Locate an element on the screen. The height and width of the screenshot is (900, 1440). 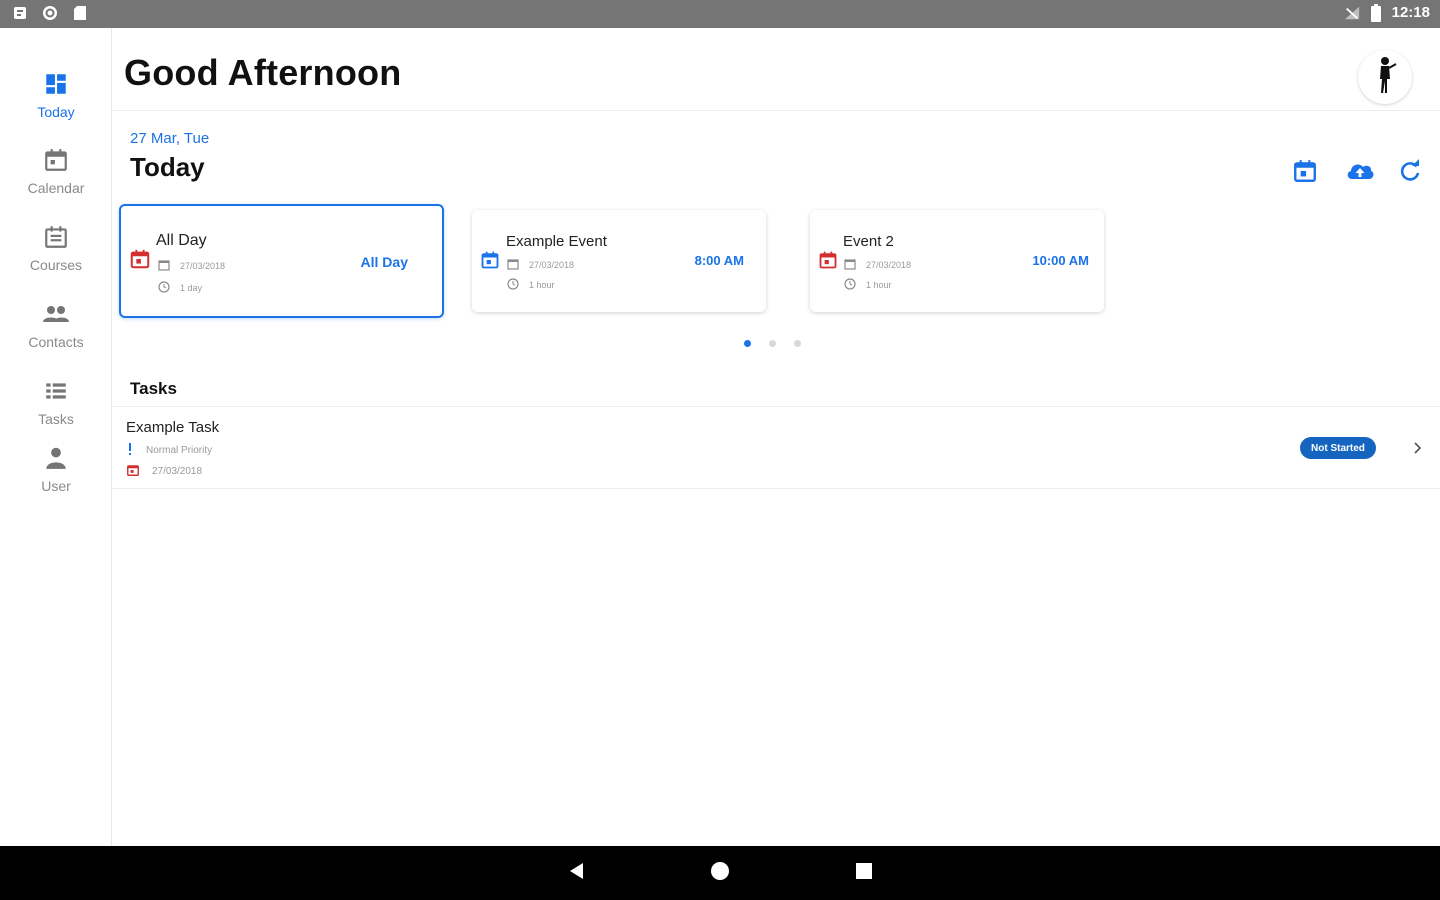
event-title: Example Event is located at coordinates (556, 241).